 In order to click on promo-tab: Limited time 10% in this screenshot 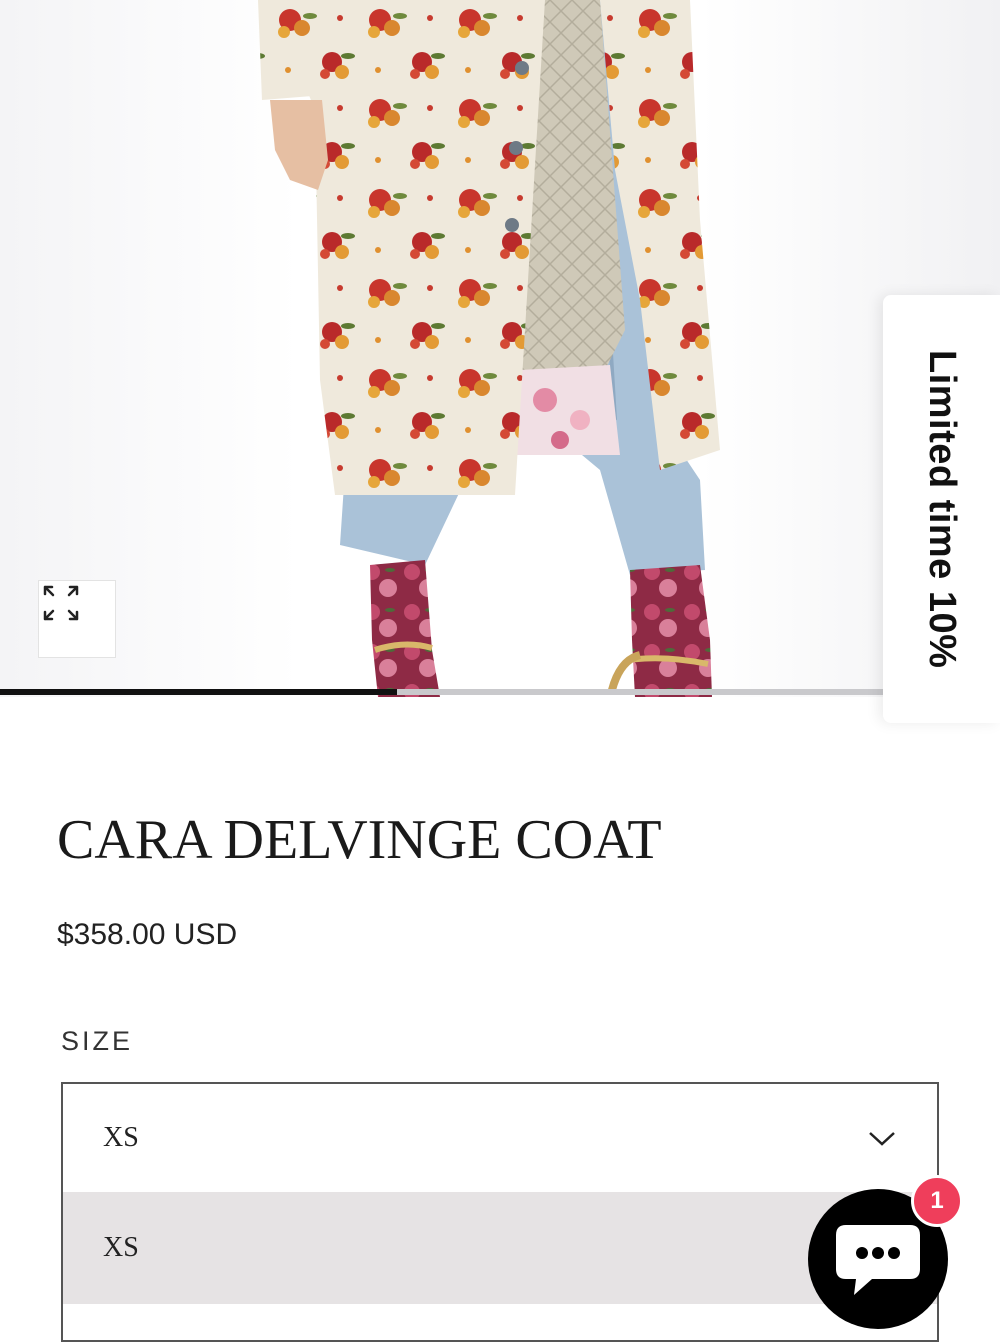, I will do `click(941, 509)`.